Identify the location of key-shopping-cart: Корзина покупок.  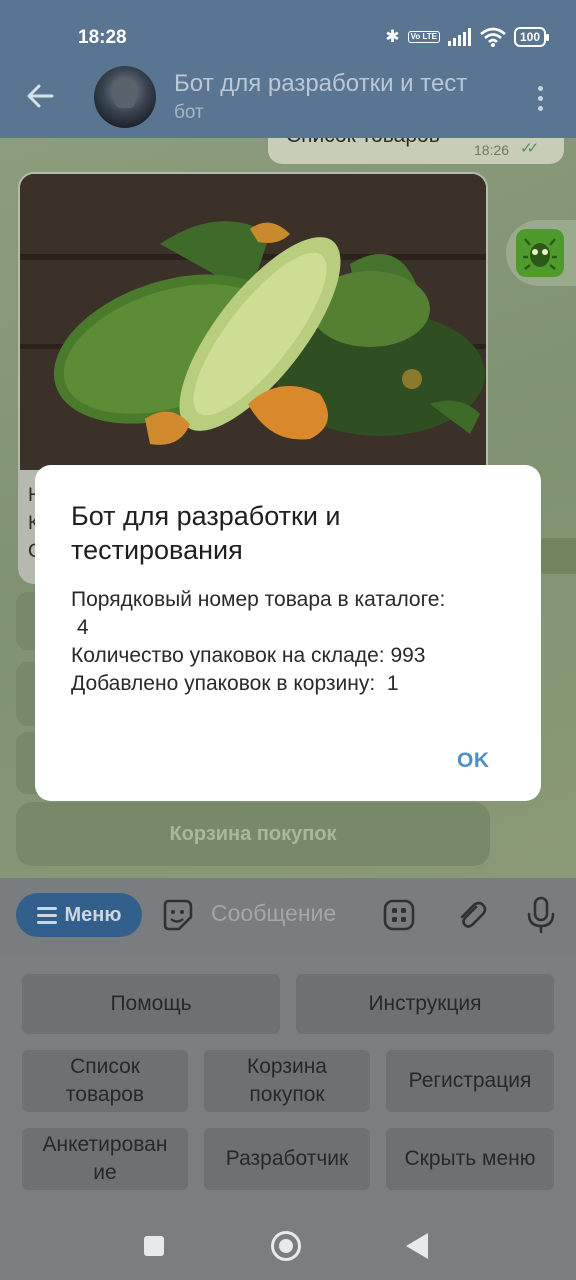
(287, 1081).